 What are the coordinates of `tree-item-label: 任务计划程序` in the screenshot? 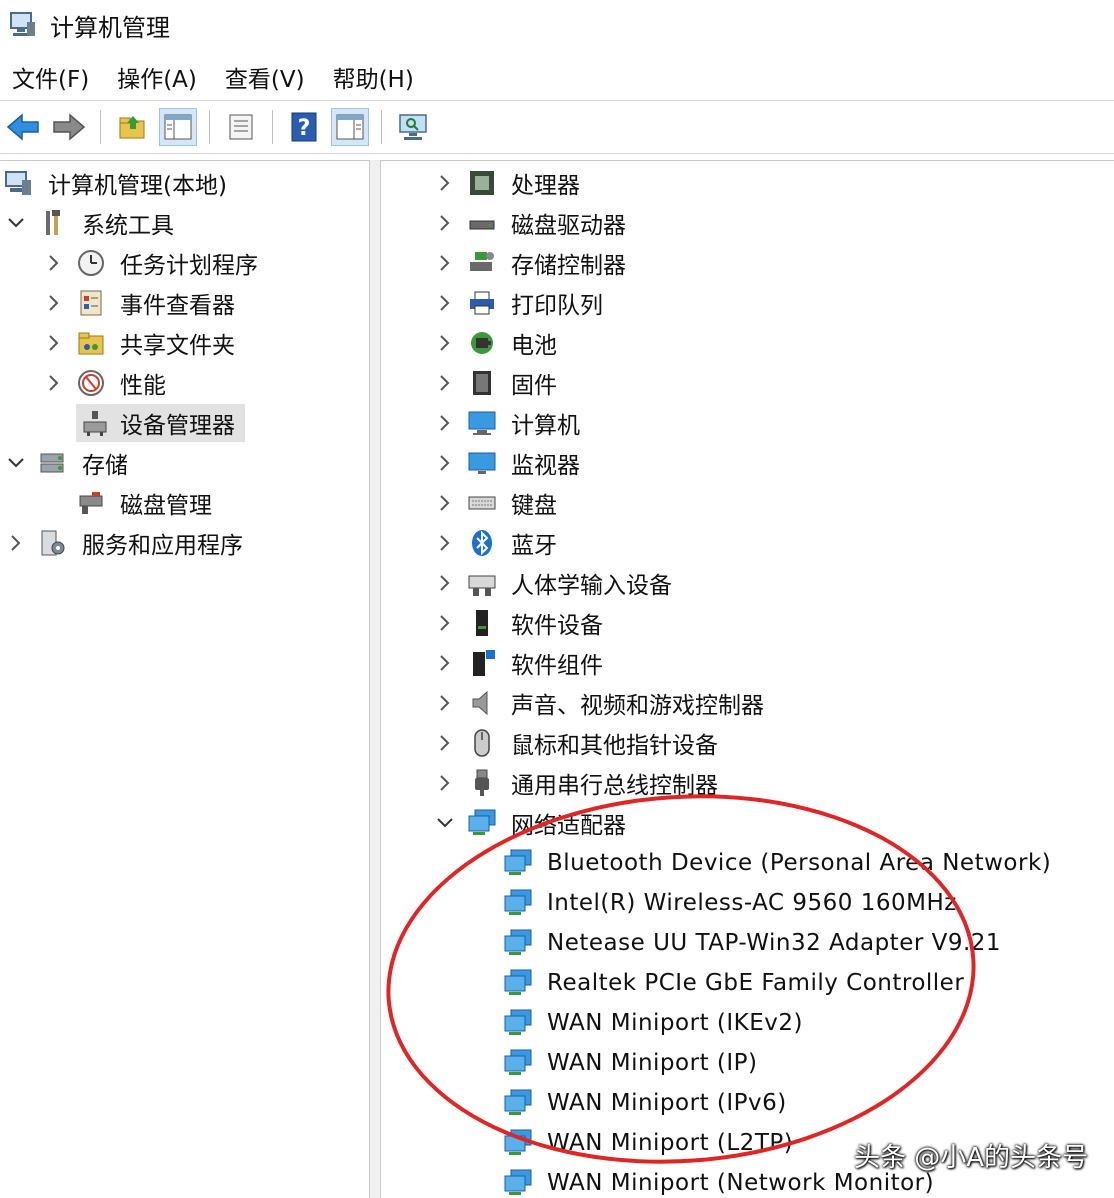 It's located at (189, 266).